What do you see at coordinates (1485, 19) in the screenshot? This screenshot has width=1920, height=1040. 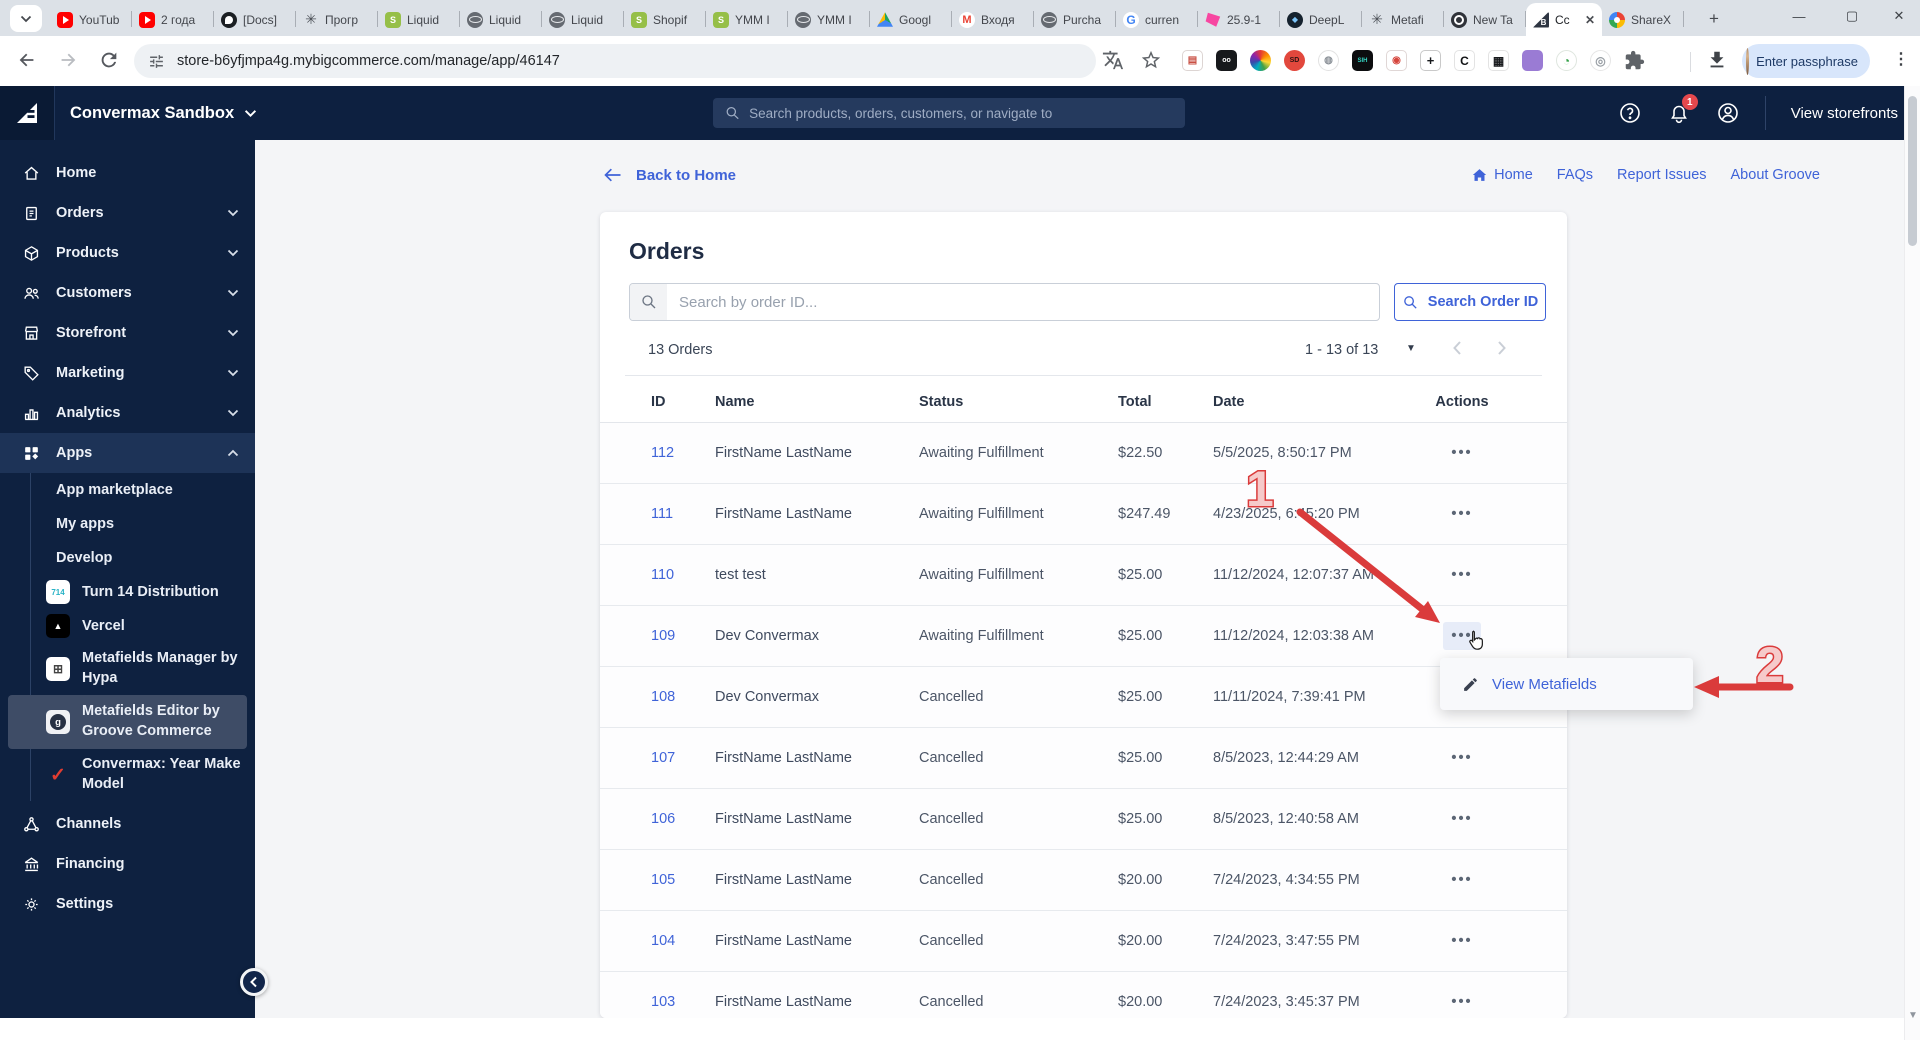 I see `browser-tab: New Ta` at bounding box center [1485, 19].